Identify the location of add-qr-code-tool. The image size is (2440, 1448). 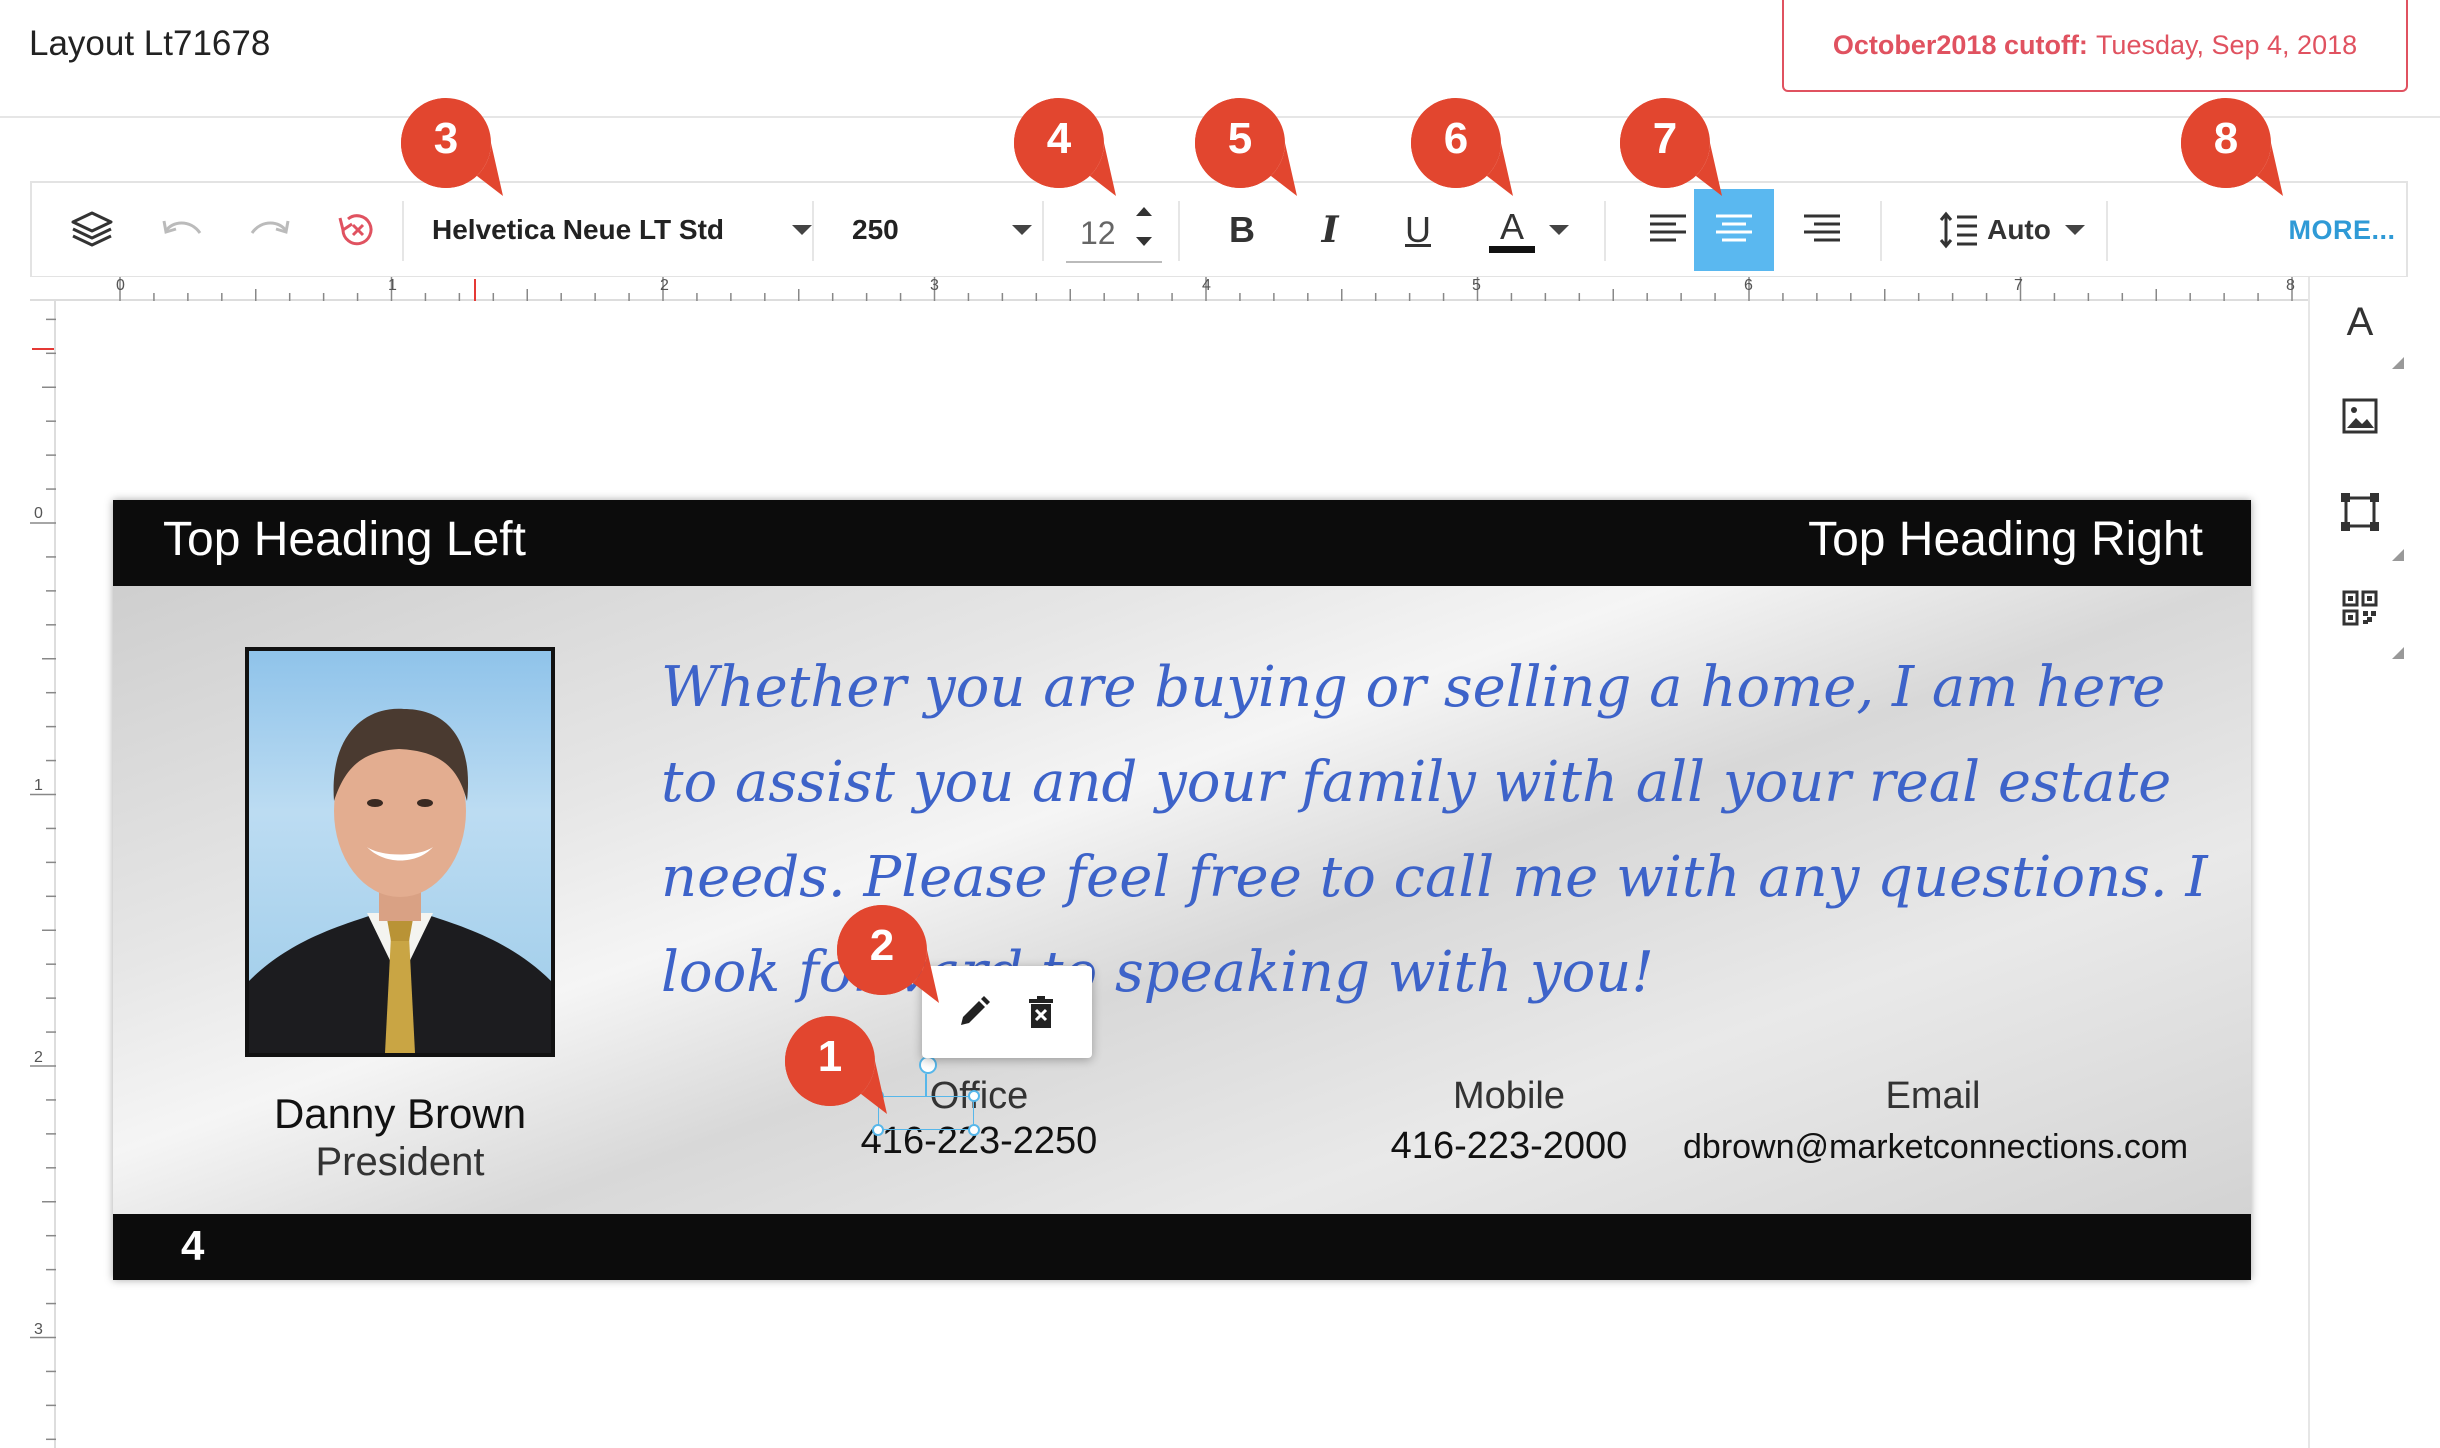
(2360, 608).